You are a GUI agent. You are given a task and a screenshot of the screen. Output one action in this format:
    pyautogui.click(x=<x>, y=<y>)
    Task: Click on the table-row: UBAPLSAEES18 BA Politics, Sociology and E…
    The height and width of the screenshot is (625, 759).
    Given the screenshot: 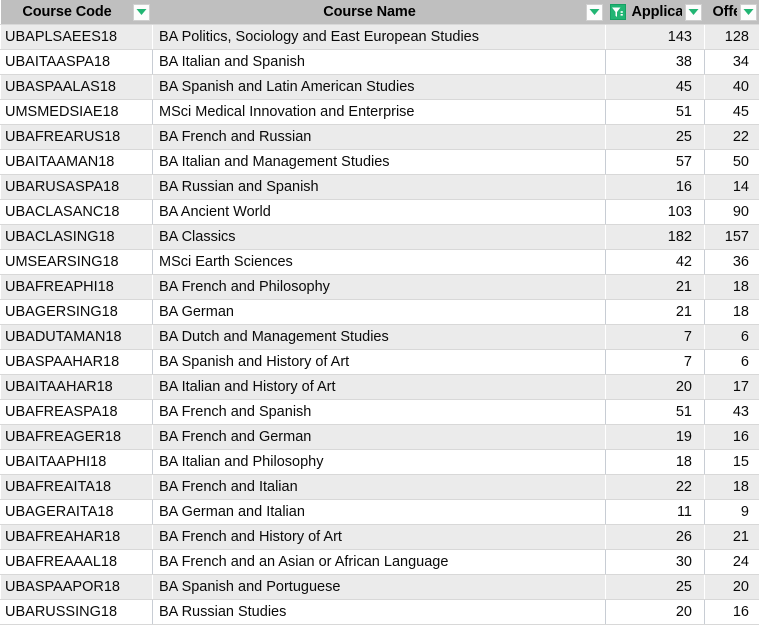 What is the action you would take?
    pyautogui.click(x=379, y=37)
    